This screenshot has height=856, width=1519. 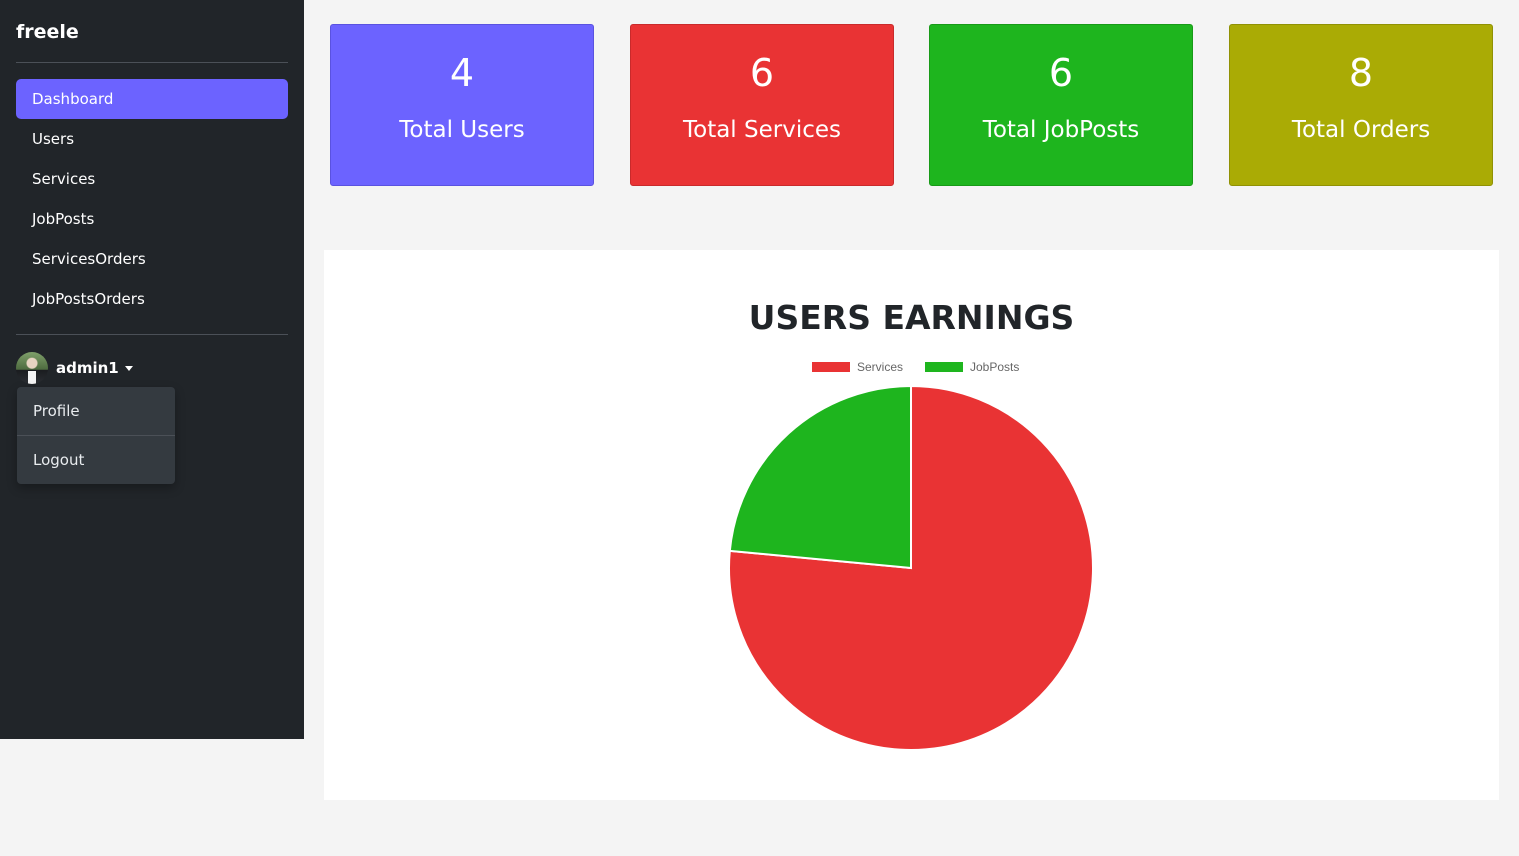 What do you see at coordinates (152, 139) in the screenshot?
I see `sidebar-item-users: Users` at bounding box center [152, 139].